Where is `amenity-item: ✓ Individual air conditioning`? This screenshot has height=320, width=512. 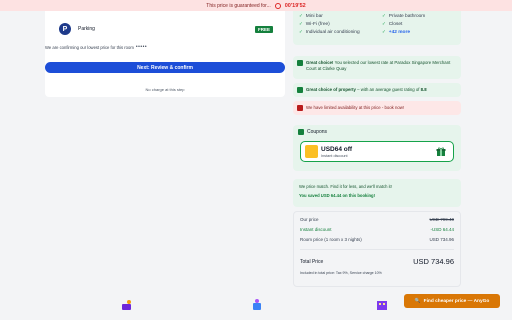 amenity-item: ✓ Individual air conditioning is located at coordinates (329, 32).